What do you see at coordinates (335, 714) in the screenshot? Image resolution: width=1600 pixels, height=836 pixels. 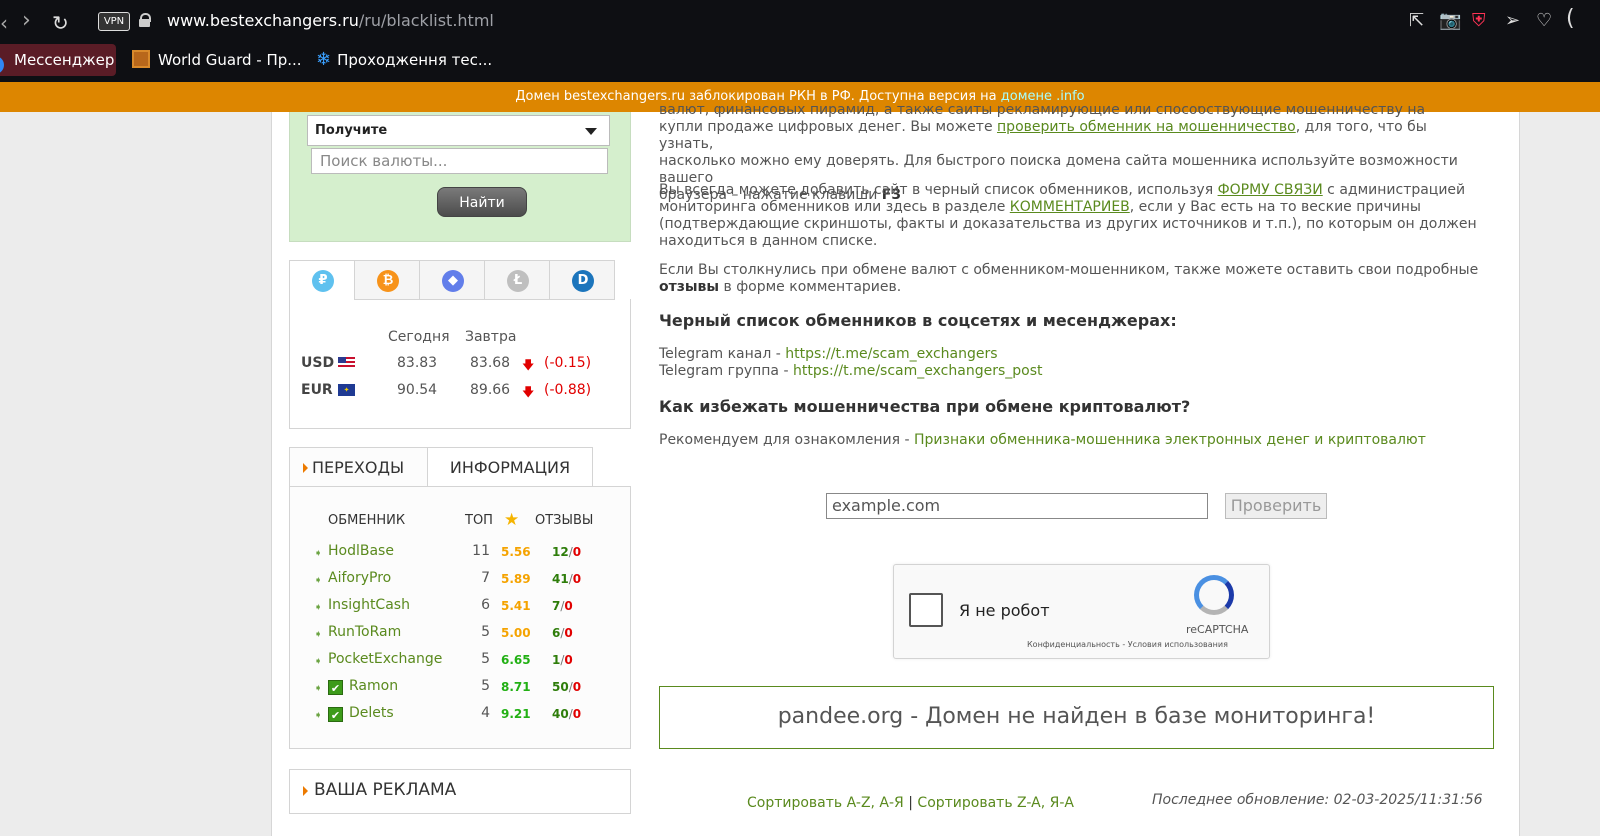 I see `verified-check-icon: ✔` at bounding box center [335, 714].